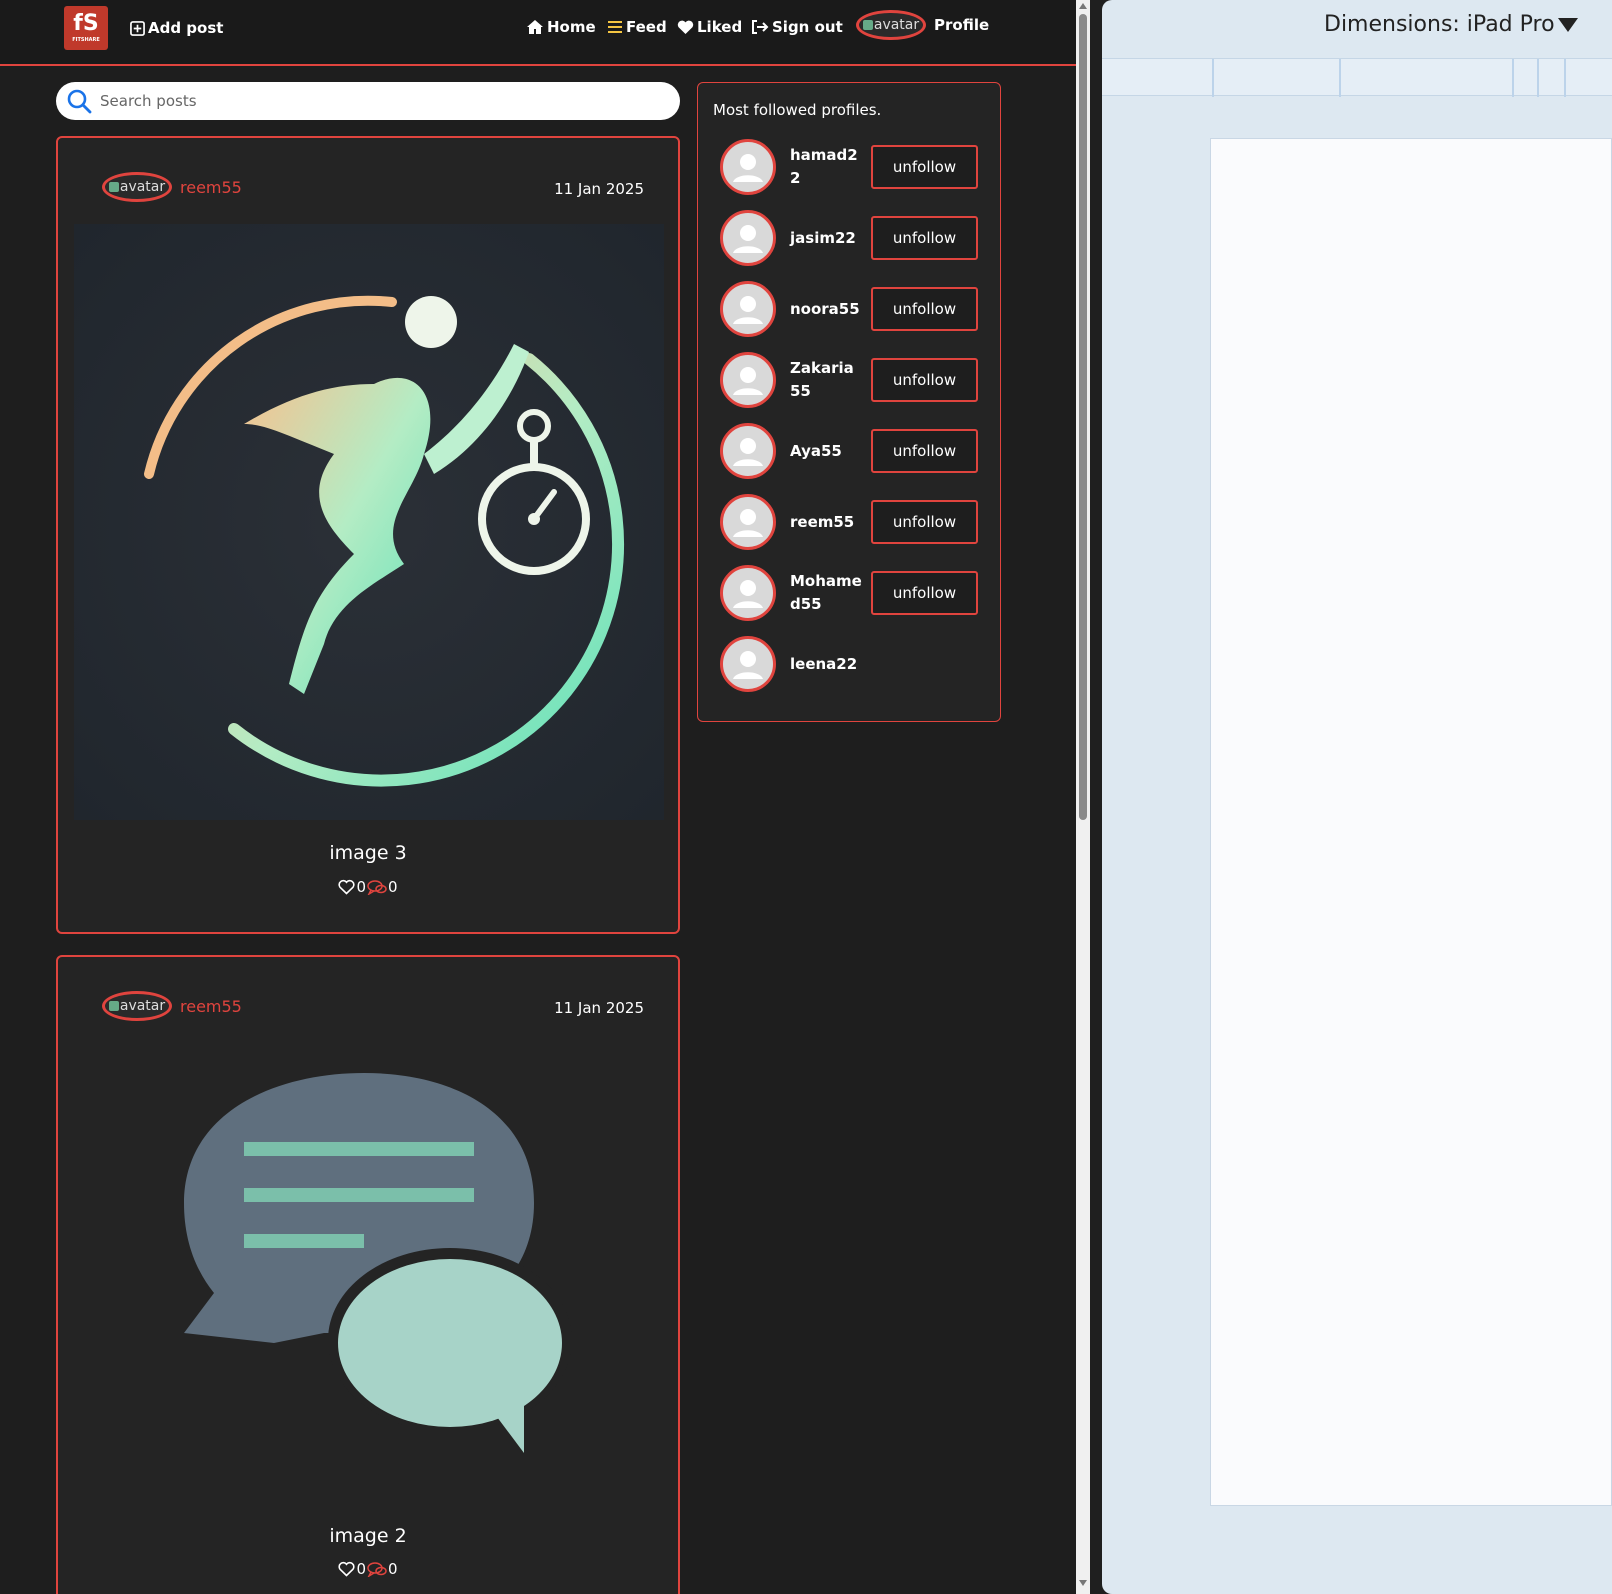 Image resolution: width=1612 pixels, height=1594 pixels. What do you see at coordinates (827, 238) in the screenshot?
I see `follower-name: jasim22` at bounding box center [827, 238].